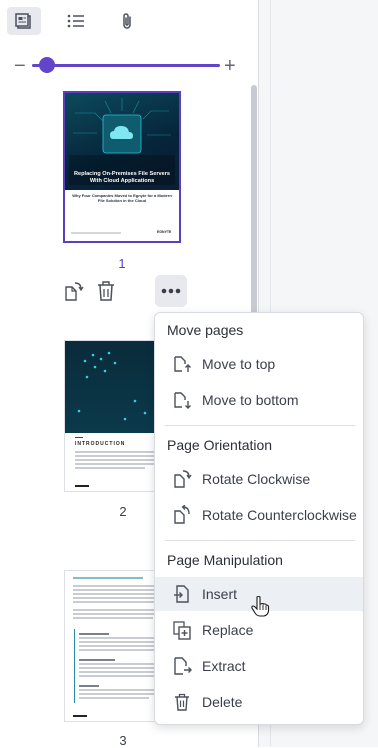  I want to click on outline-icon, so click(75, 21).